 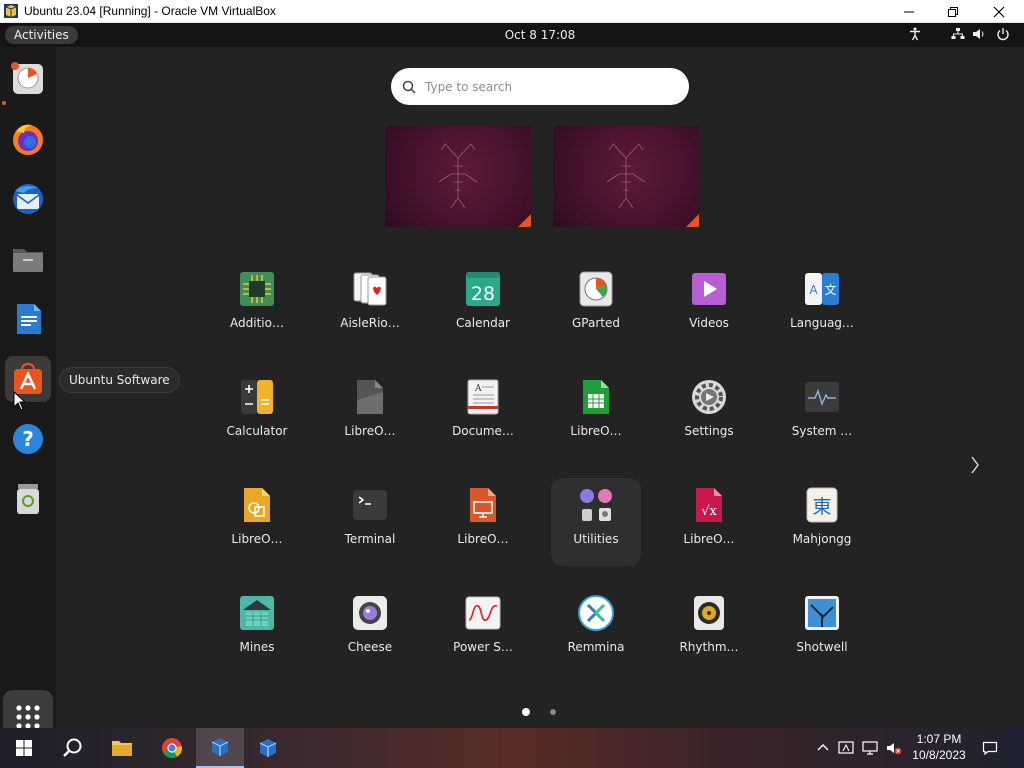 I want to click on network-icon, so click(x=958, y=35).